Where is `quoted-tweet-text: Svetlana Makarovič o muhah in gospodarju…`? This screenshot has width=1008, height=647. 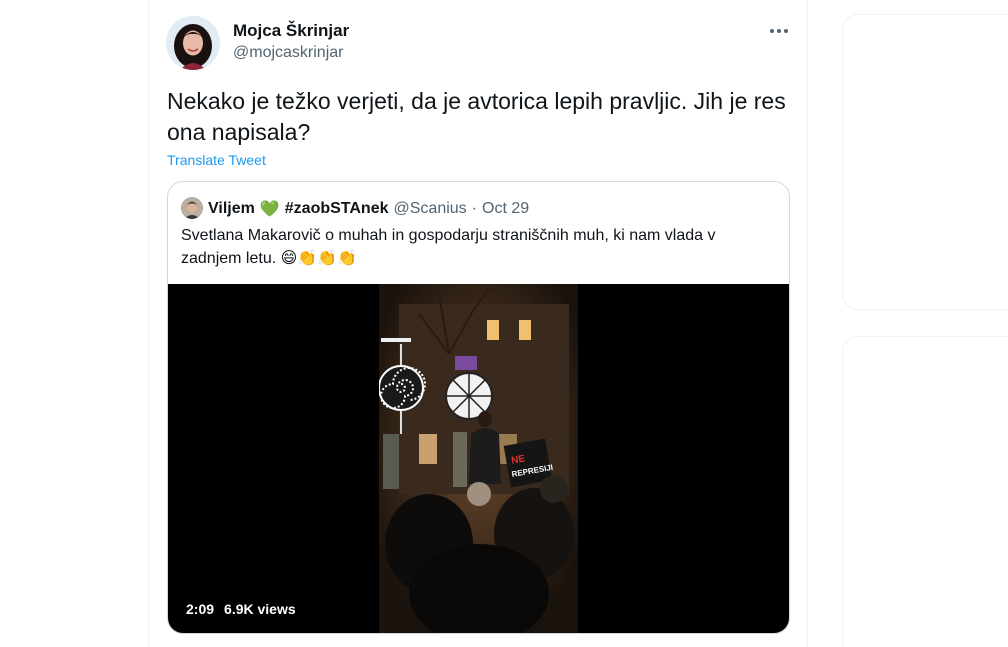
quoted-tweet-text: Svetlana Makarovič o muhah in gospodarju… is located at coordinates (448, 247).